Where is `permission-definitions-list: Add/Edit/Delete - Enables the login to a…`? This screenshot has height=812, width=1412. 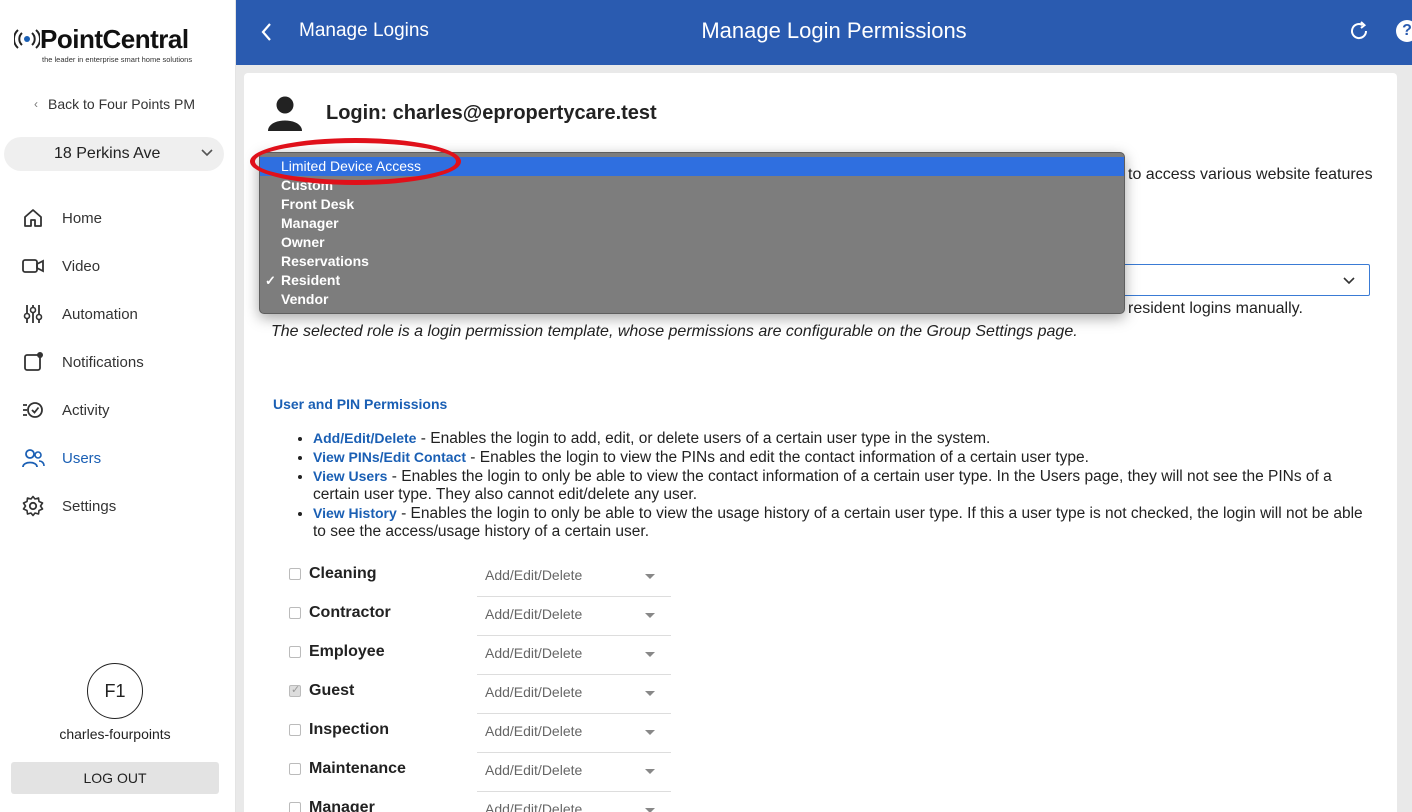 permission-definitions-list: Add/Edit/Delete - Enables the login to a… is located at coordinates (835, 485).